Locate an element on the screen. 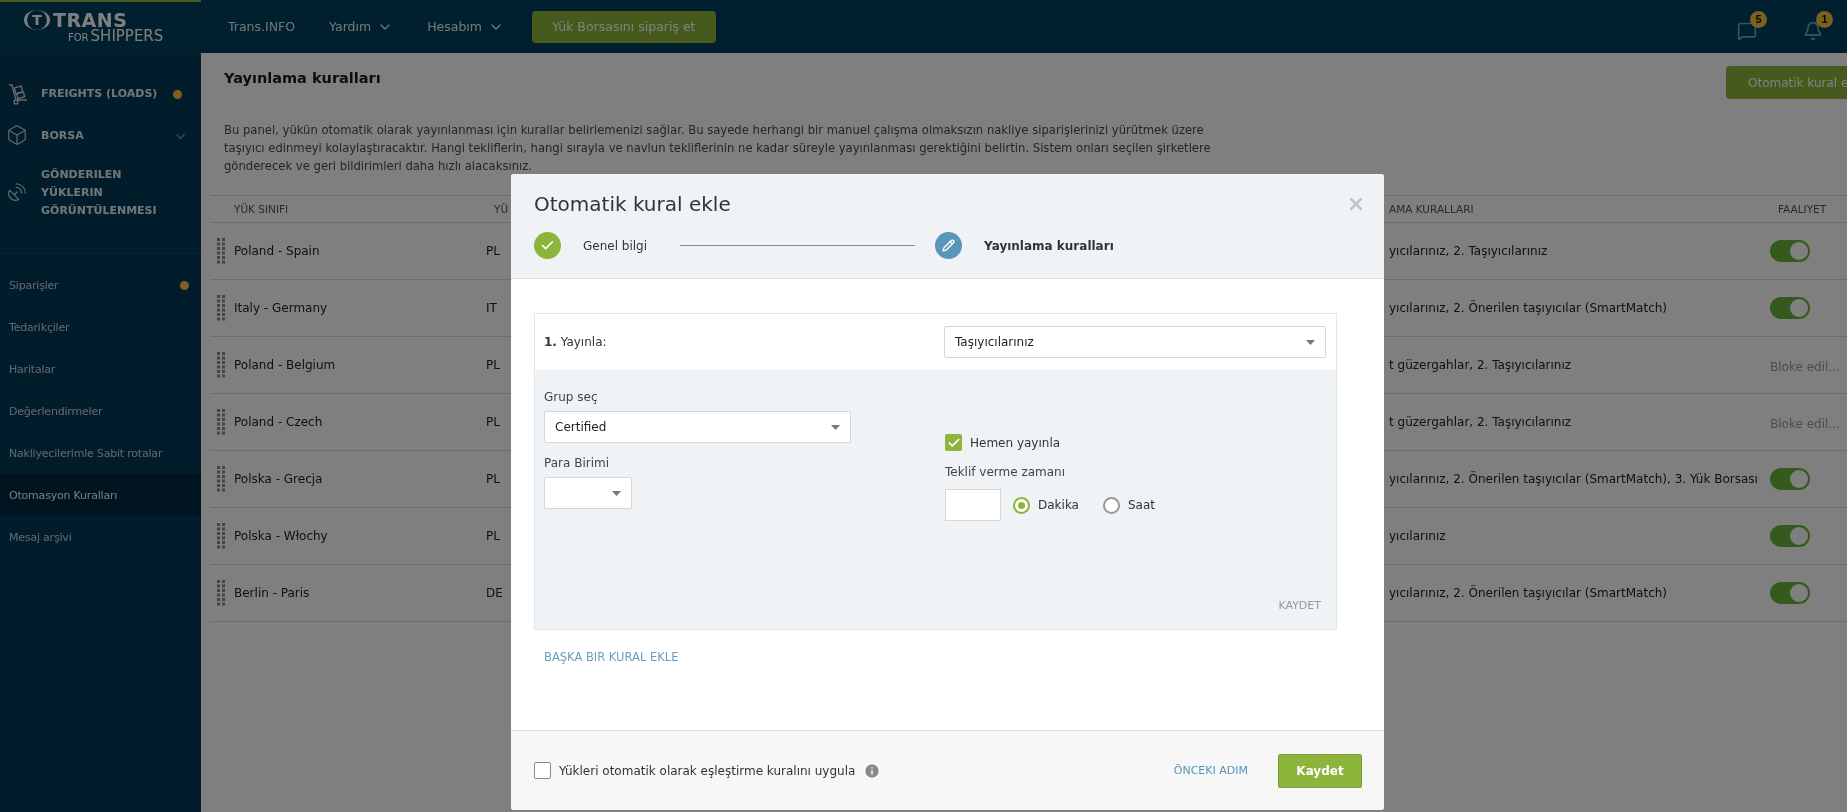 This screenshot has height=812, width=1847. column-header: YÜ is located at coordinates (501, 209).